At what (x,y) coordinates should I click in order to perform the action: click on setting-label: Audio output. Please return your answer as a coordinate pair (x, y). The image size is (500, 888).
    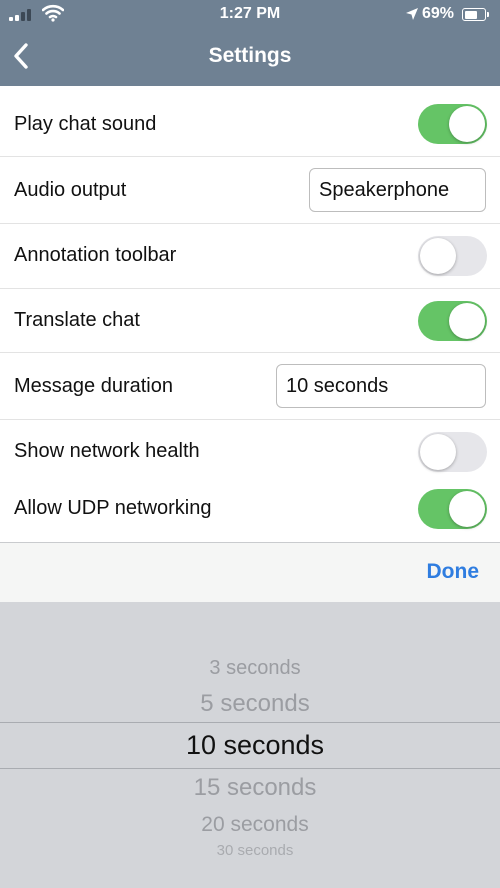
    Looking at the image, I should click on (70, 190).